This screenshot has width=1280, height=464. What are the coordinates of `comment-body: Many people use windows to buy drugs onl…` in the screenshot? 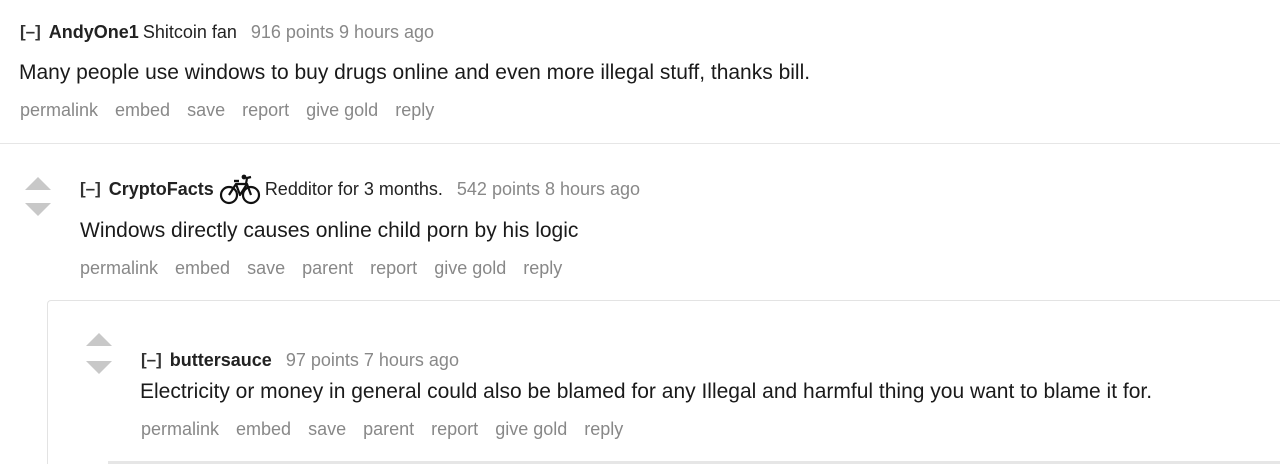 It's located at (415, 72).